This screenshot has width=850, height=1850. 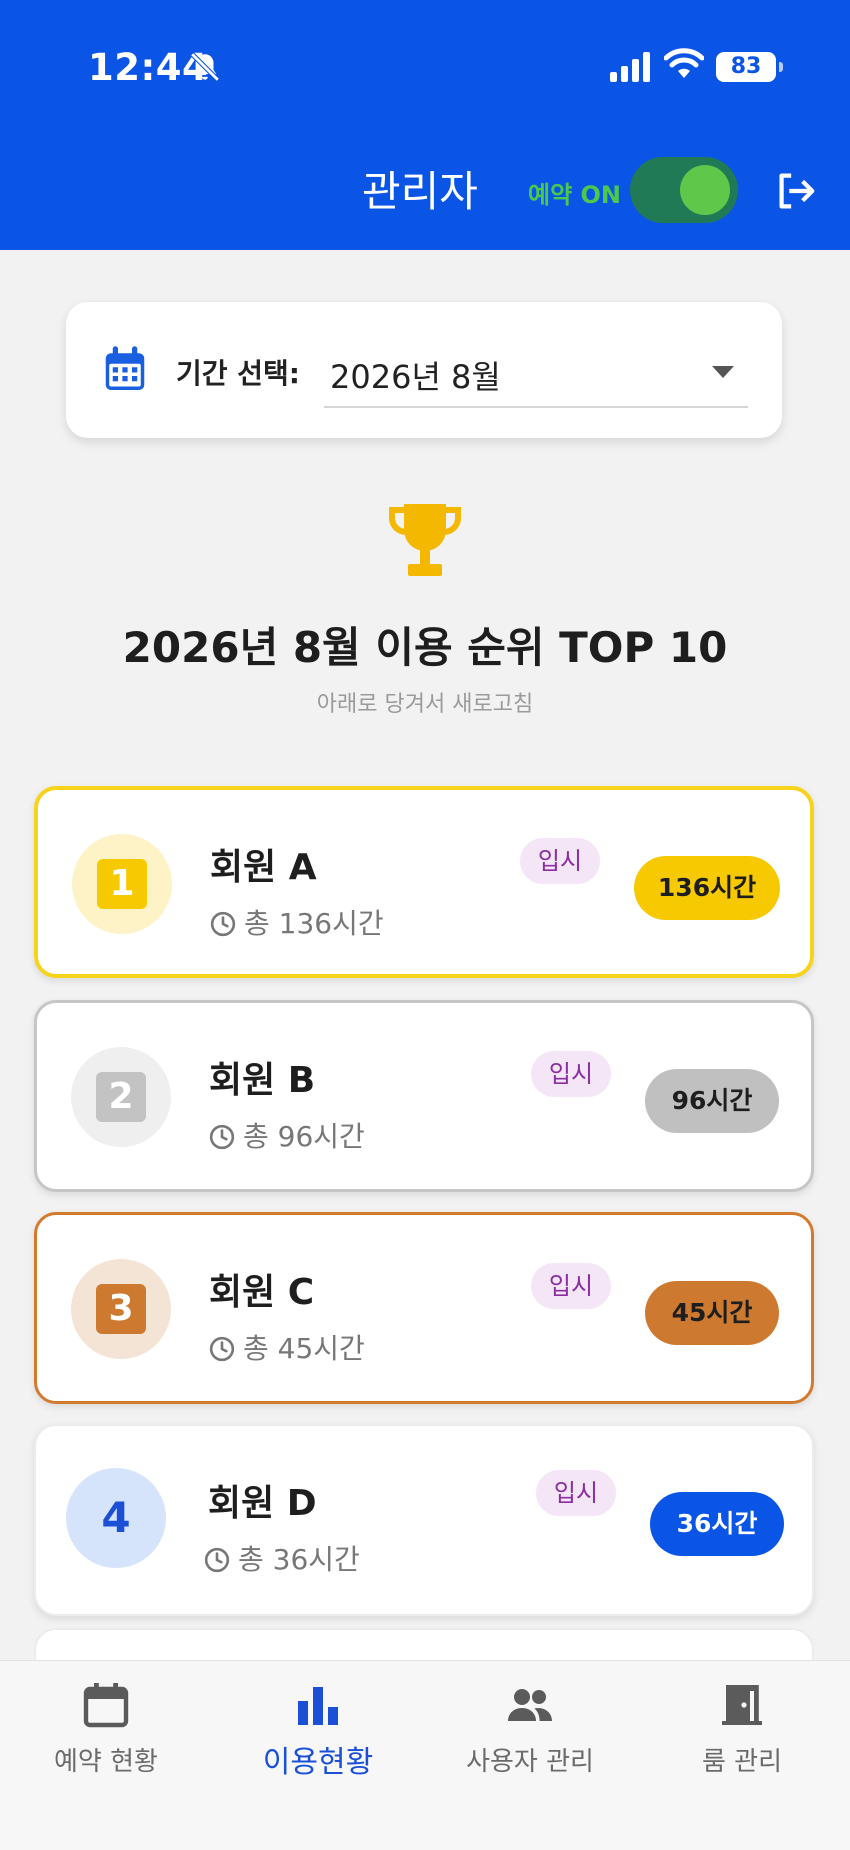 I want to click on rank-card-3: 3 회원 C 총 45시간 입시 45시간, so click(x=424, y=1308).